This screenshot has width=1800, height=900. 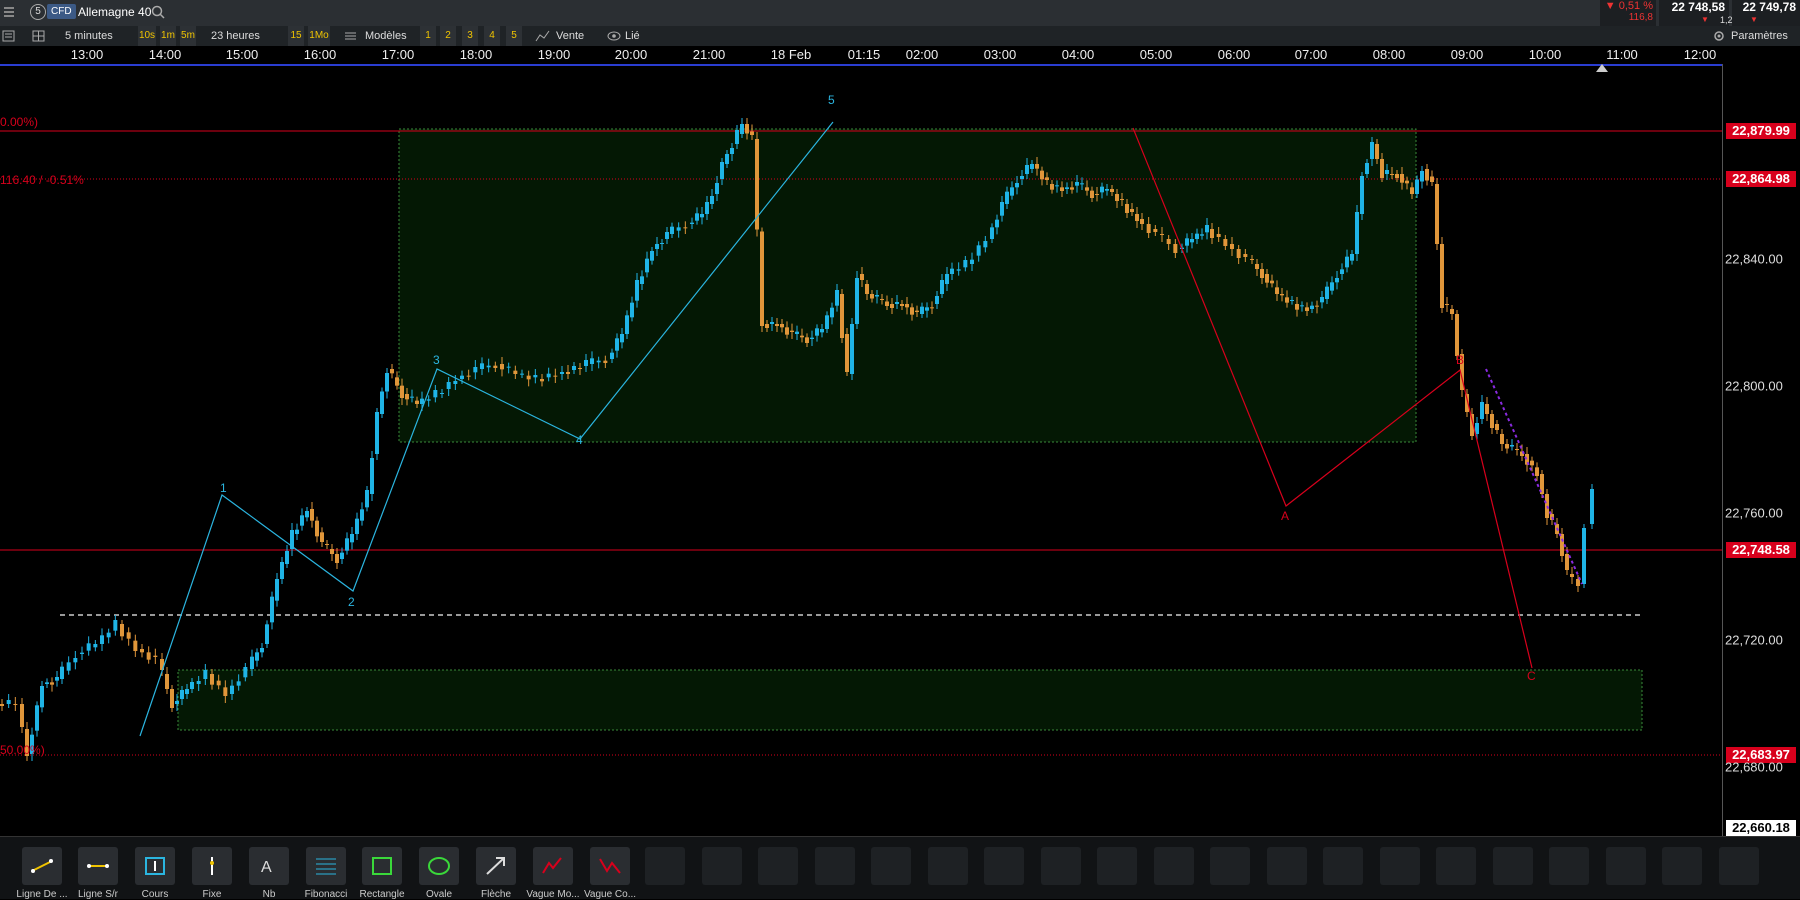 What do you see at coordinates (89, 36) in the screenshot?
I see `timeframe-select: 5 minutes` at bounding box center [89, 36].